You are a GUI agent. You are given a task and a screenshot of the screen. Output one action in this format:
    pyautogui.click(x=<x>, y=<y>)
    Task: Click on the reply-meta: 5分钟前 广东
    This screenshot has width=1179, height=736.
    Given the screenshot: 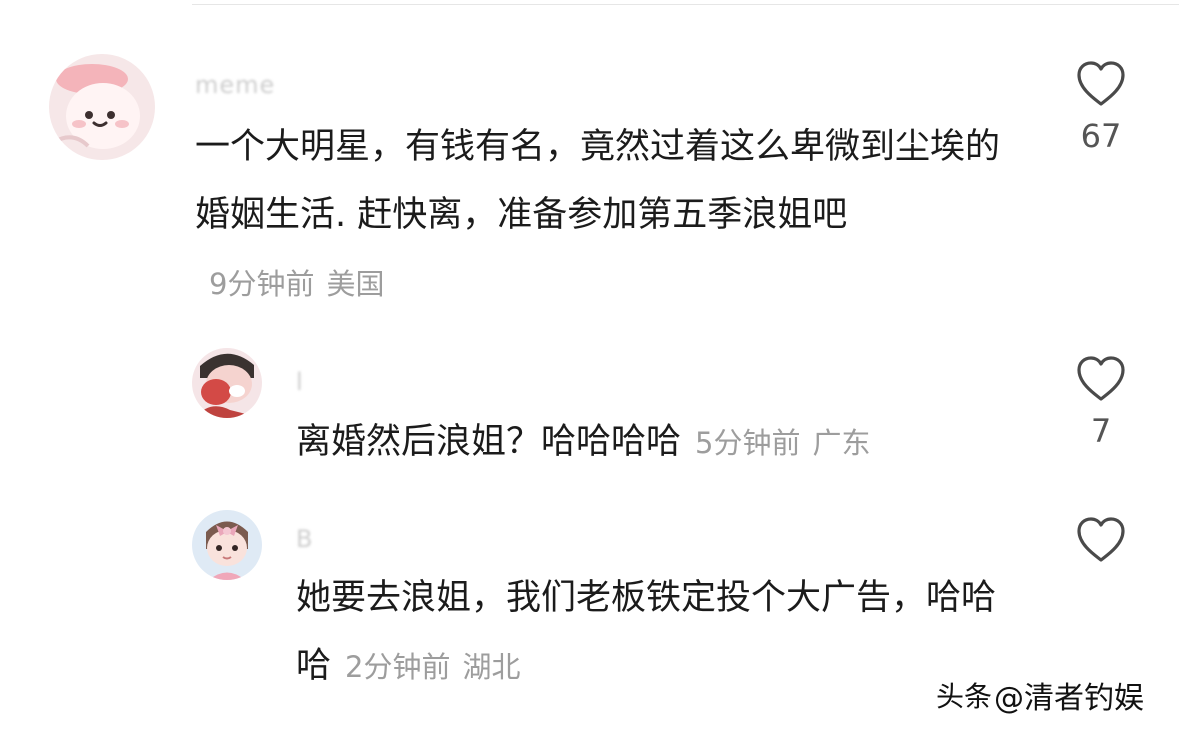 What is the action you would take?
    pyautogui.click(x=782, y=443)
    